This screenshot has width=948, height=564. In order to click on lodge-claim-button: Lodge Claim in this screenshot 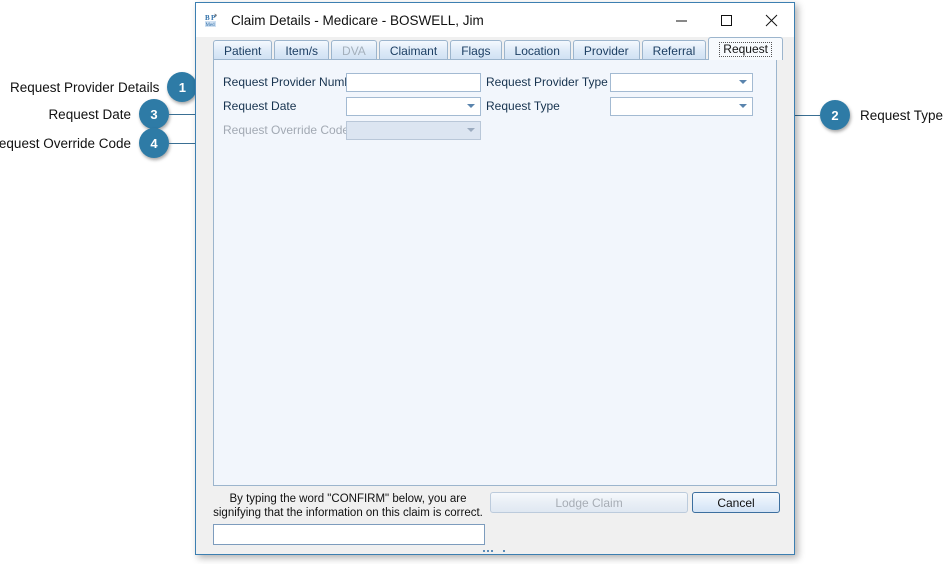, I will do `click(589, 502)`.